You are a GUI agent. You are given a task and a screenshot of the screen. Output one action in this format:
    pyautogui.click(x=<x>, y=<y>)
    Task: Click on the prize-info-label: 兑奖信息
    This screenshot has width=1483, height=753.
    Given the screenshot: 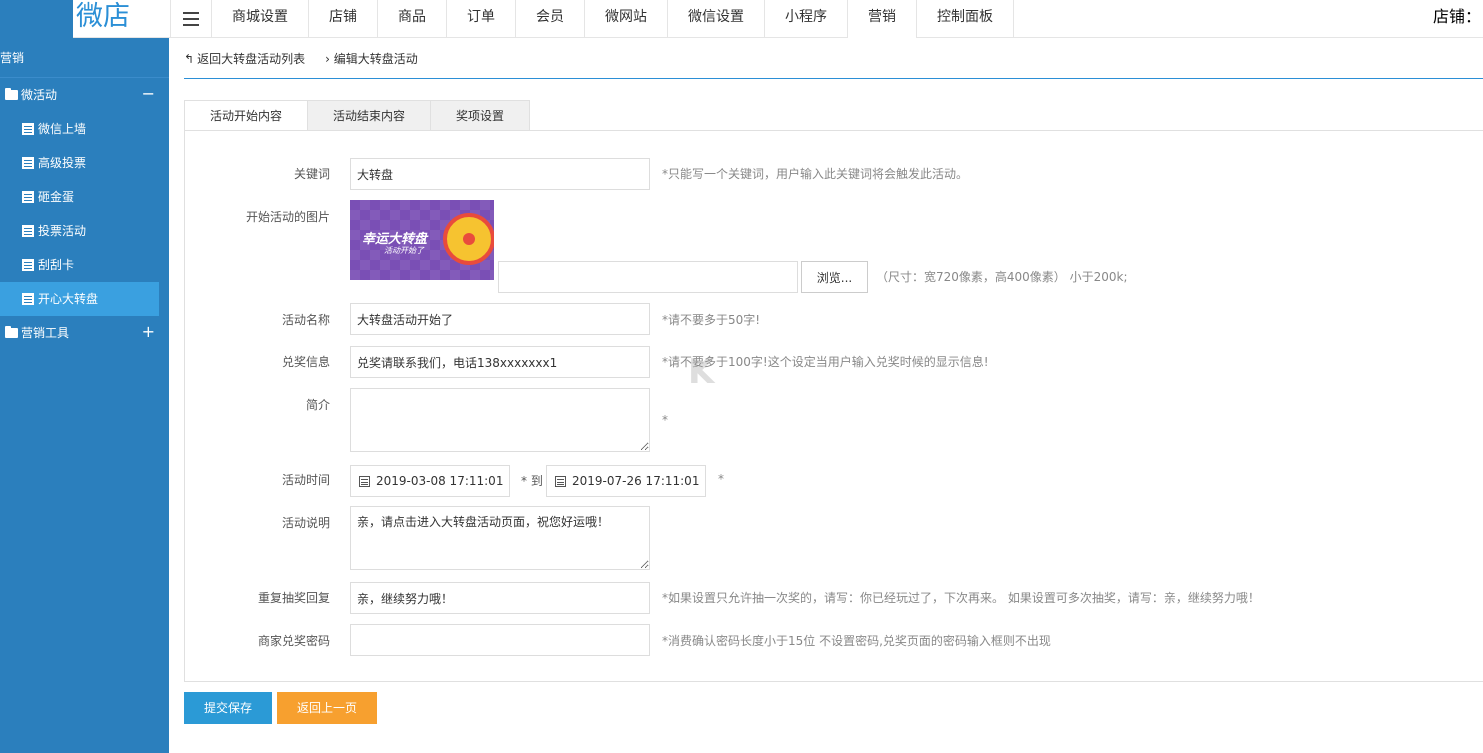 What is the action you would take?
    pyautogui.click(x=305, y=362)
    